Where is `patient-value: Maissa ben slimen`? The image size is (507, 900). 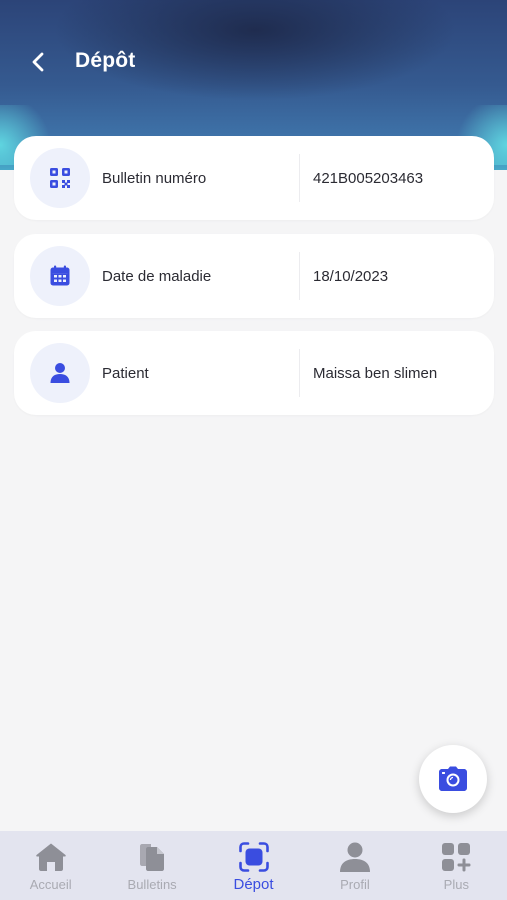 patient-value: Maissa ben slimen is located at coordinates (375, 373).